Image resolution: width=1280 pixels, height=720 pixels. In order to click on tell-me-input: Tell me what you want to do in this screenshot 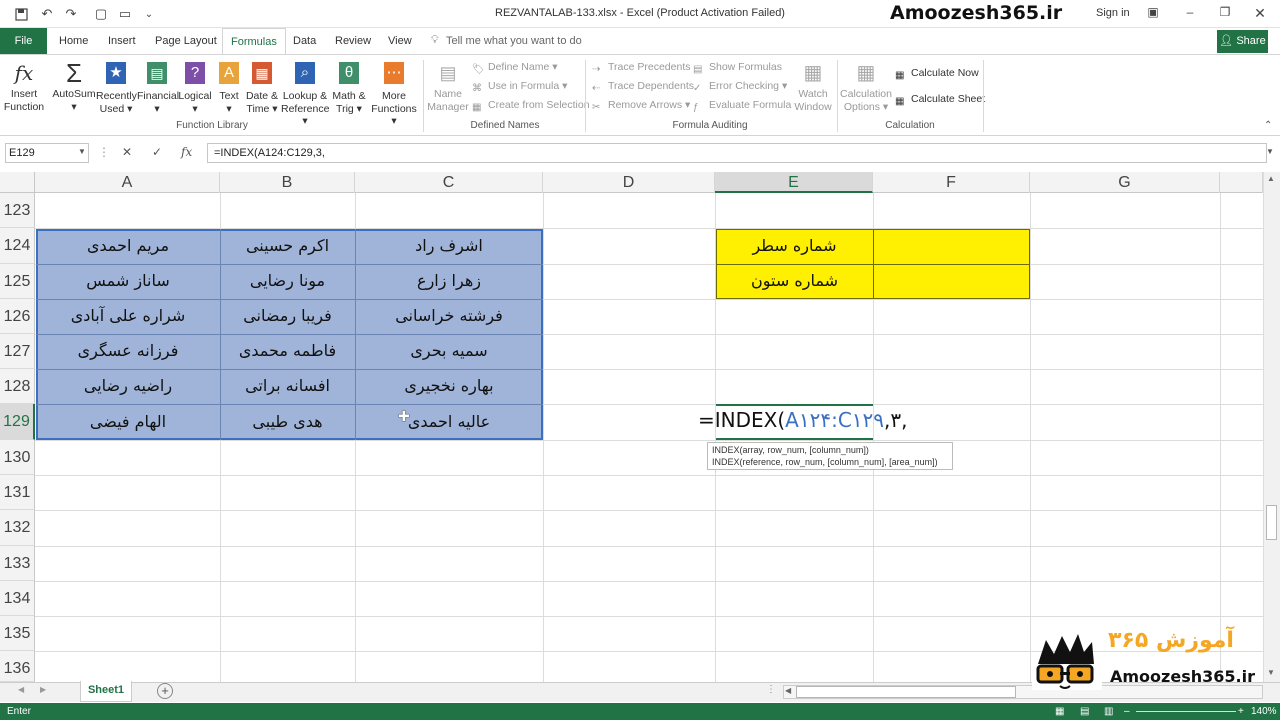, I will do `click(514, 41)`.